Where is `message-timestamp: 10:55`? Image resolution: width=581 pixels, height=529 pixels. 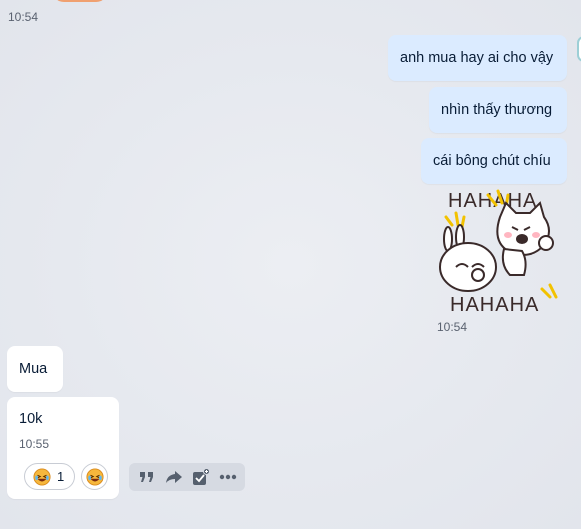 message-timestamp: 10:55 is located at coordinates (34, 444).